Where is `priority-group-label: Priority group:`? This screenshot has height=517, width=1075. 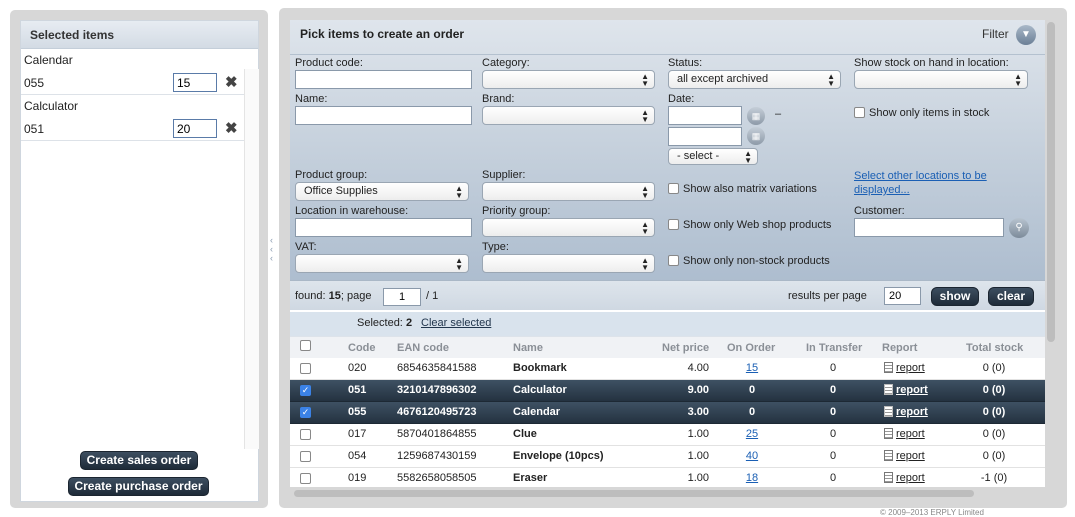
priority-group-label: Priority group: is located at coordinates (516, 211).